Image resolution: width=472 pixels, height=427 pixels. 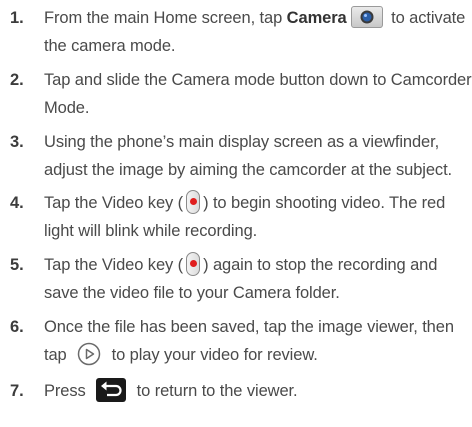 I want to click on step-number: 3., so click(x=17, y=142).